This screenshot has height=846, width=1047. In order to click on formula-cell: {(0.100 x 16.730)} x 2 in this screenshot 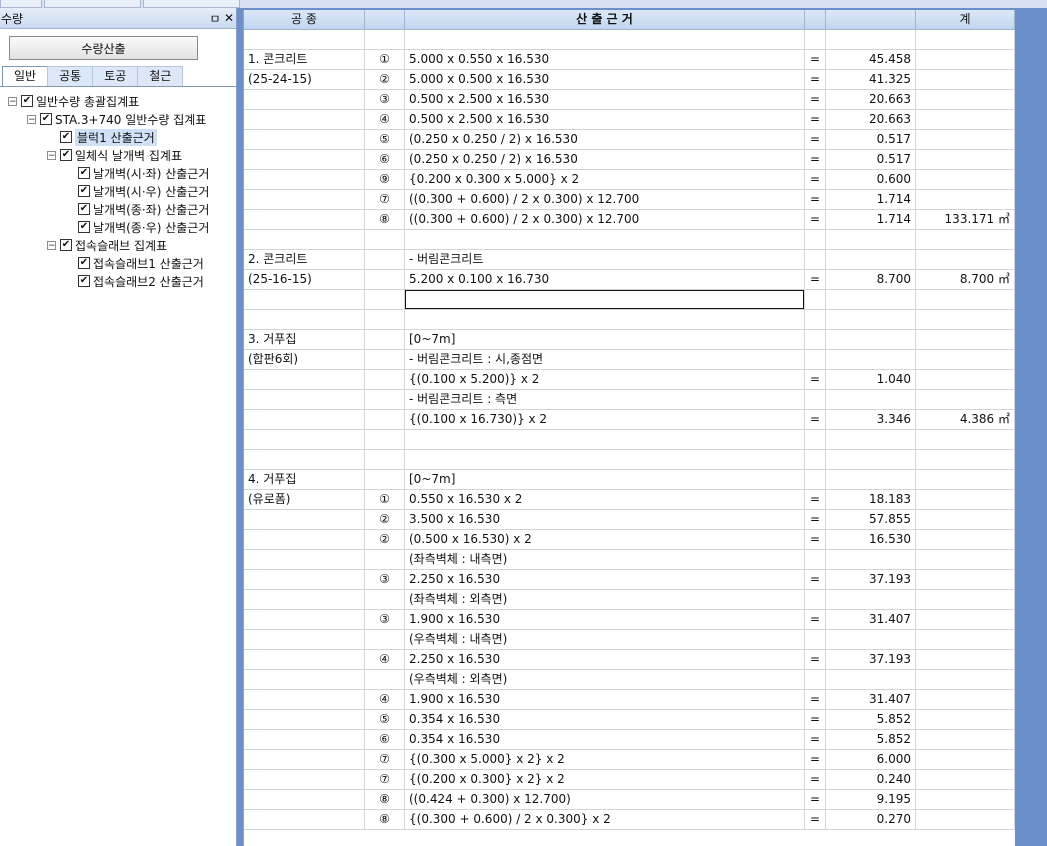, I will do `click(605, 419)`.